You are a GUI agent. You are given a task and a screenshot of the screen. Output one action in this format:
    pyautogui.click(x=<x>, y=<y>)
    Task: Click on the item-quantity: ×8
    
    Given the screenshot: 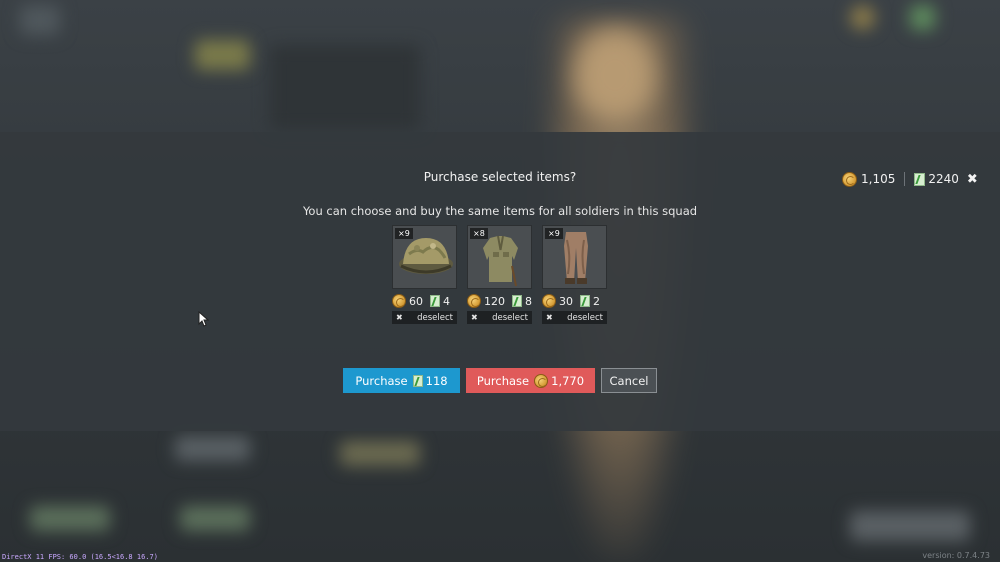 What is the action you would take?
    pyautogui.click(x=479, y=233)
    